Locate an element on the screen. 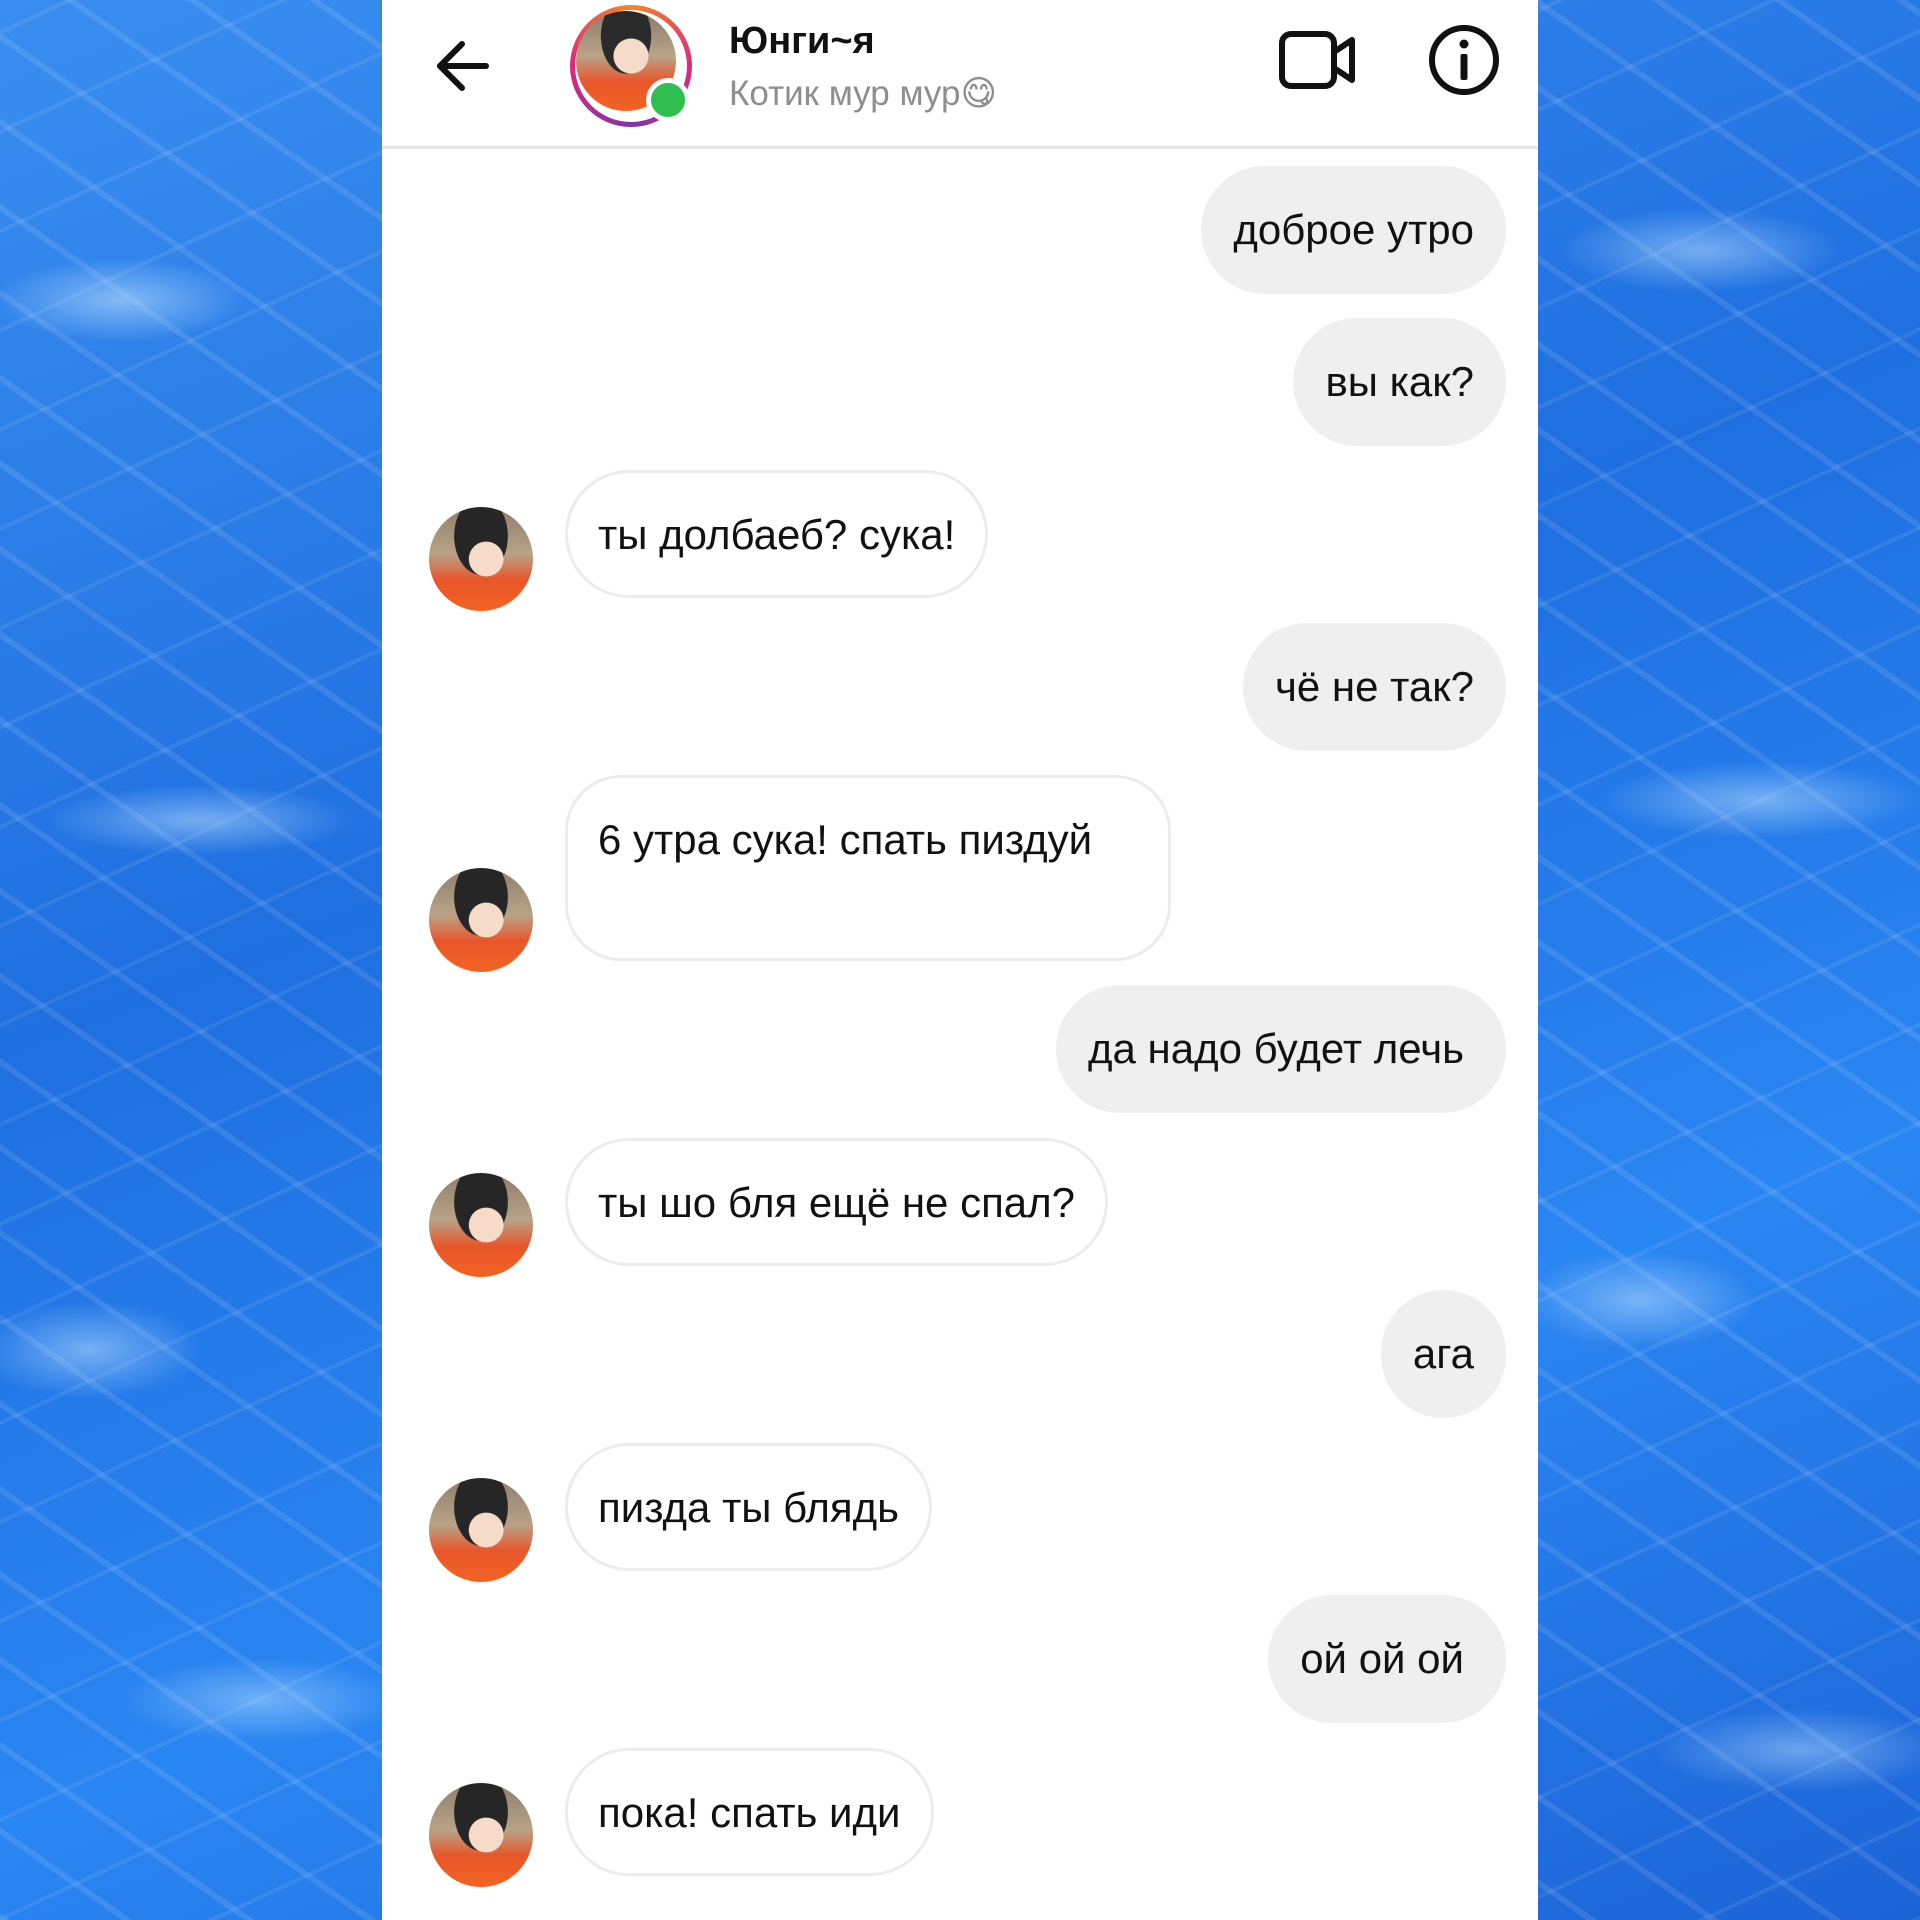 Image resolution: width=1920 pixels, height=1920 pixels. contact-name: Юнги~я is located at coordinates (802, 41).